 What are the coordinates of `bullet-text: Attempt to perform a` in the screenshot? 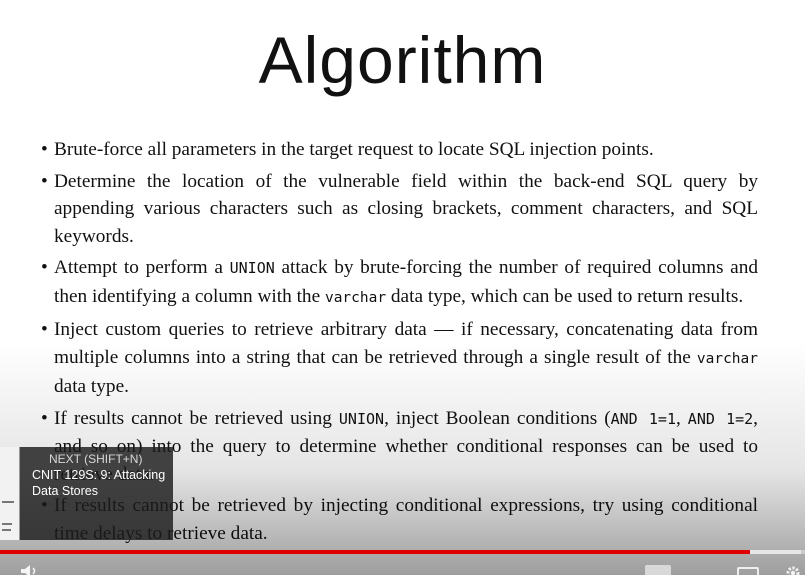 It's located at (142, 267).